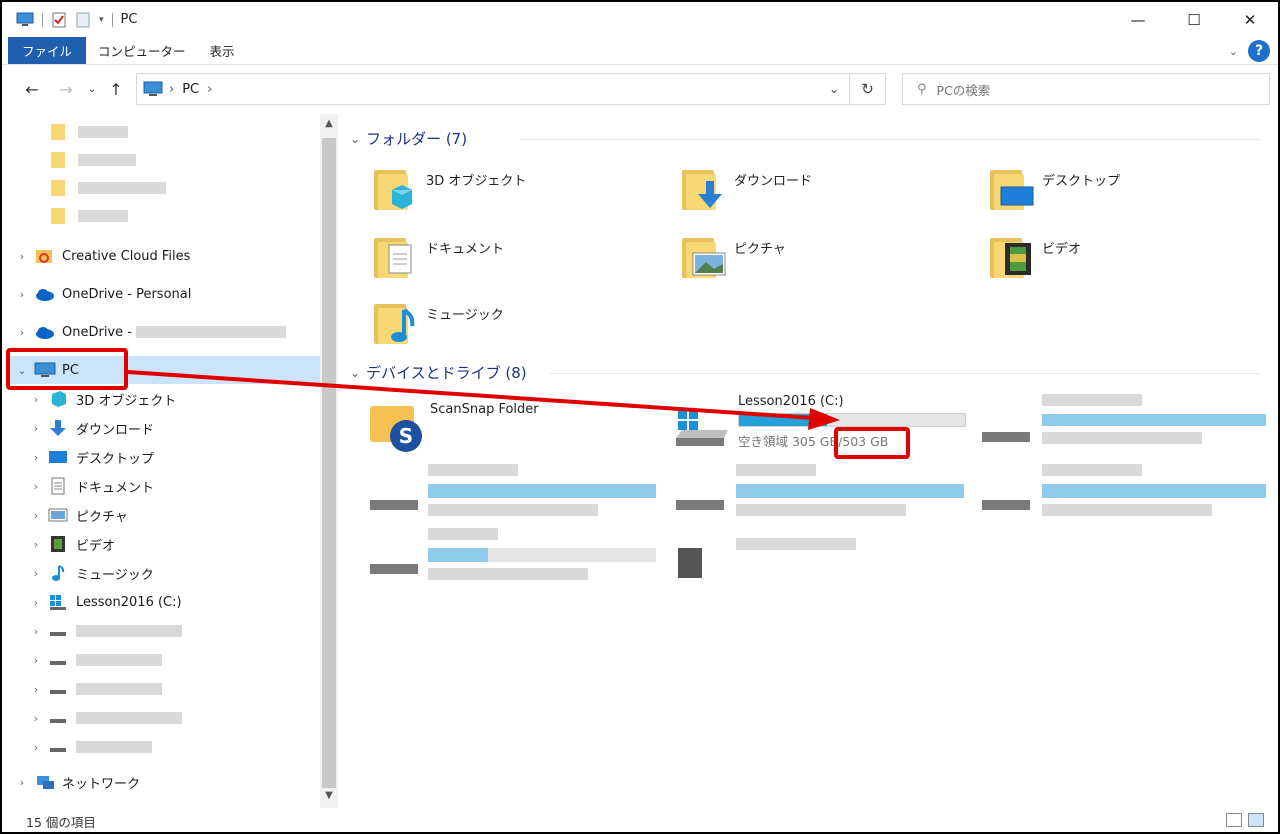 The width and height of the screenshot is (1280, 834). I want to click on annotation-arrow, so click(483, 400).